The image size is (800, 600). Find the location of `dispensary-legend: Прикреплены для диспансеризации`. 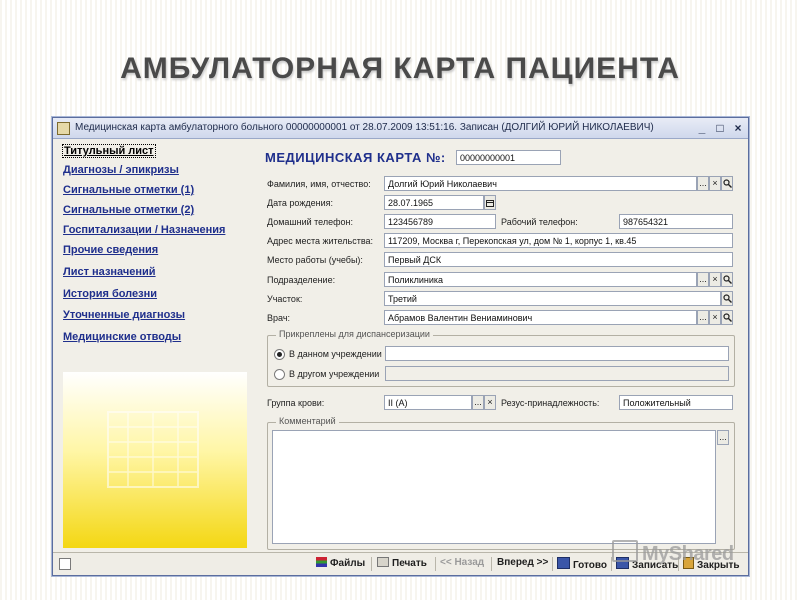

dispensary-legend: Прикреплены для диспансеризации is located at coordinates (354, 334).